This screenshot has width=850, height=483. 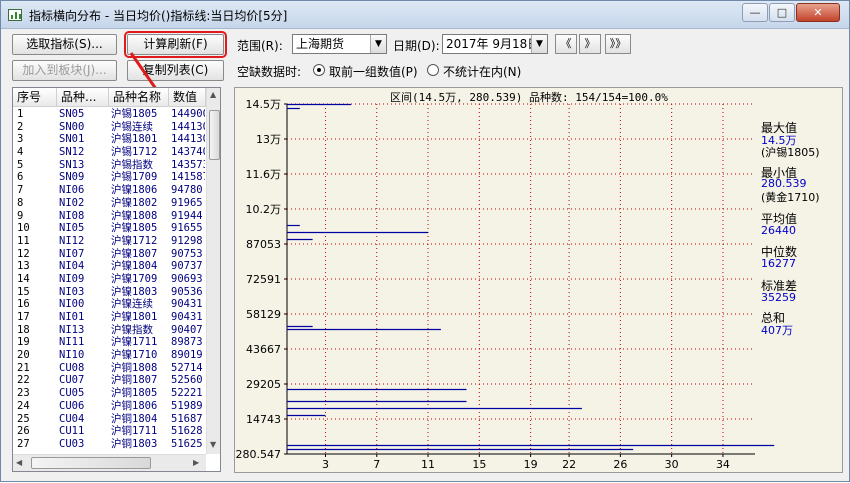 What do you see at coordinates (109, 342) in the screenshot?
I see `table-row: 19 NI11 沪镍1711 89873.` at bounding box center [109, 342].